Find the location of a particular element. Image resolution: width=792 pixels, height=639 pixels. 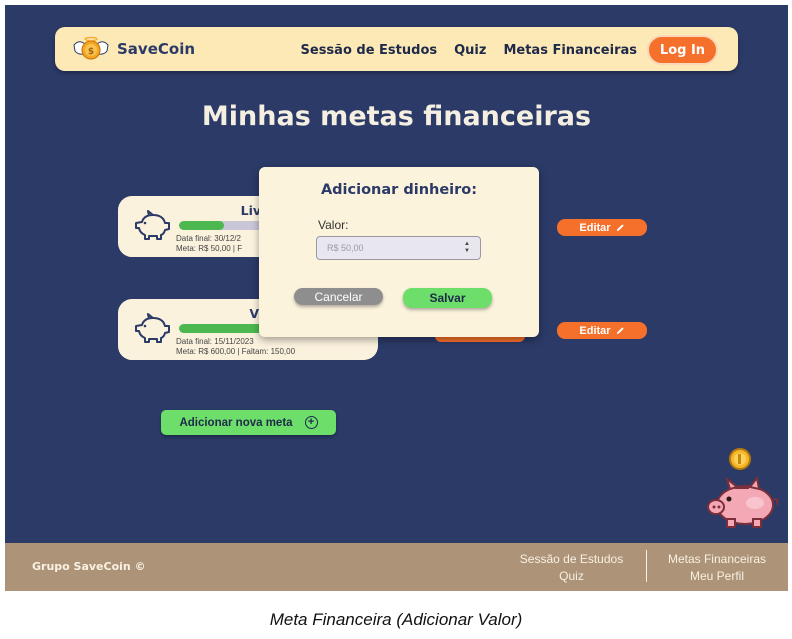

stepper-arrows-icon: ▲ ▼ is located at coordinates (467, 248).